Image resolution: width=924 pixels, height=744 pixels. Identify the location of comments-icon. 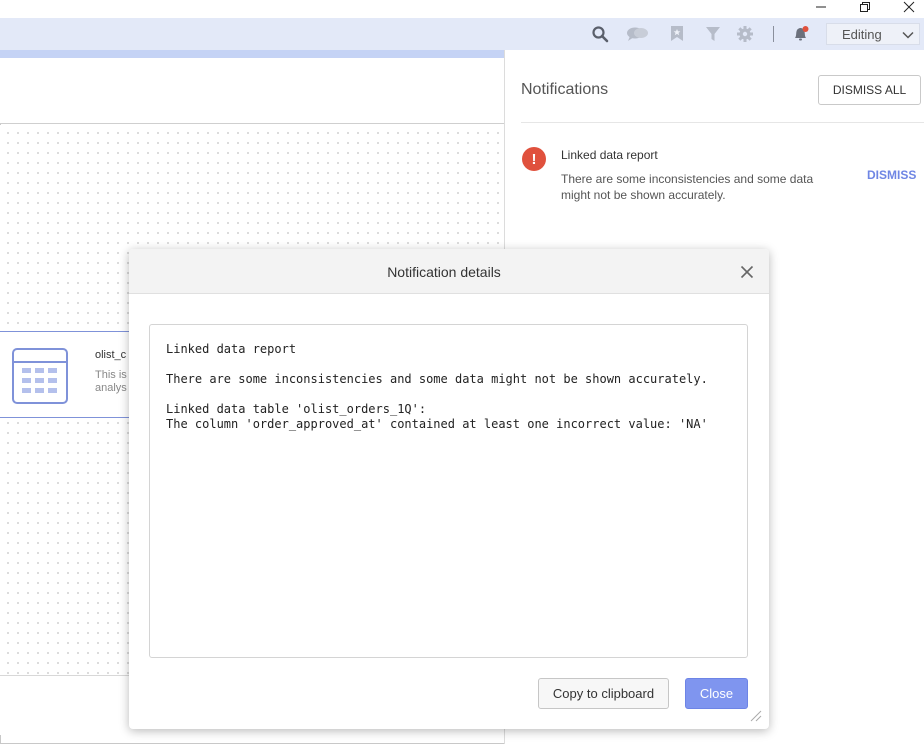
(637, 34).